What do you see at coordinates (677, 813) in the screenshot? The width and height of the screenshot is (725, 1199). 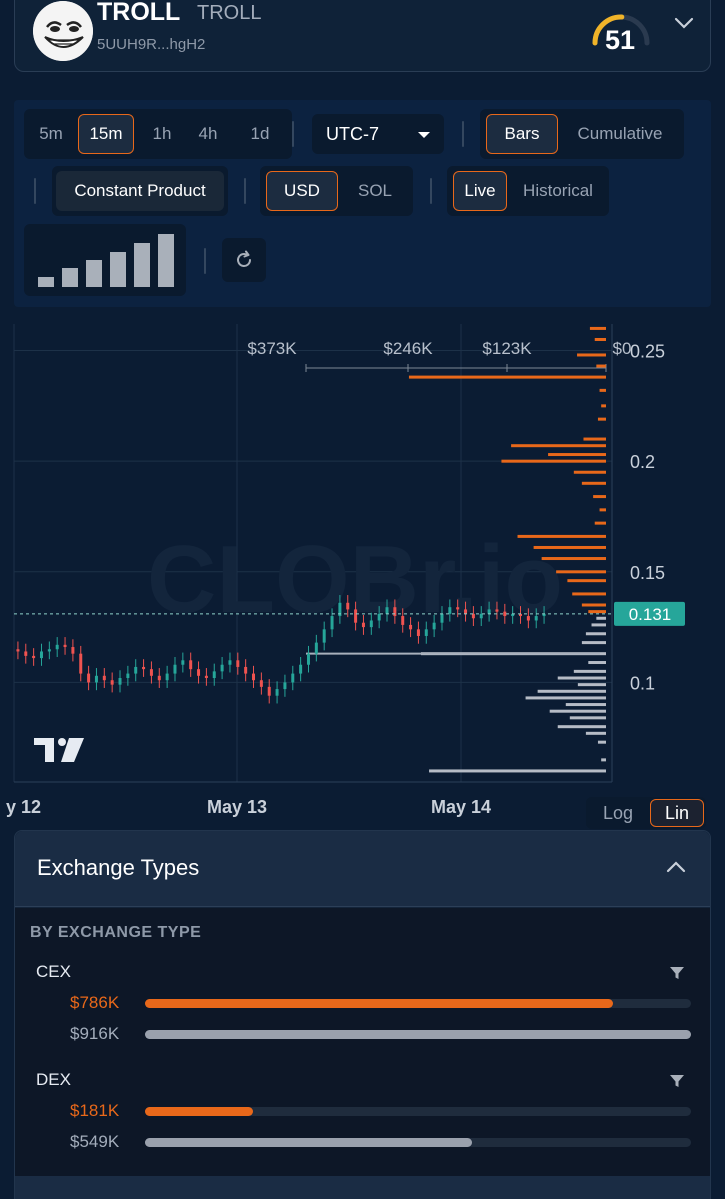 I see `scale-lin-button: Lin` at bounding box center [677, 813].